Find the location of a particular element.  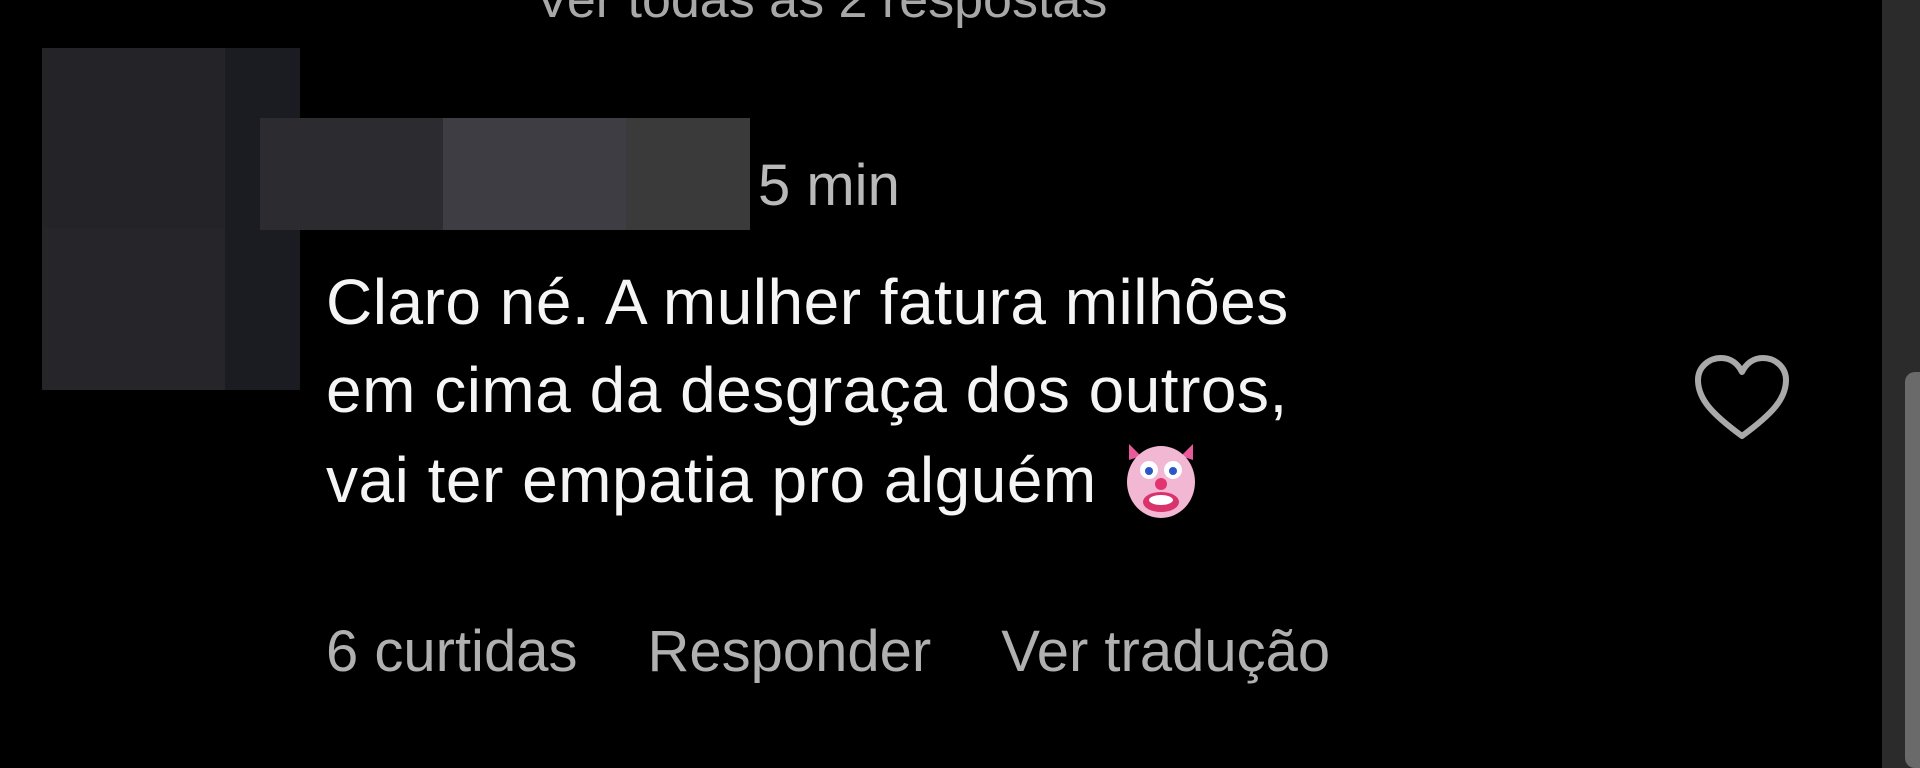

translate-button: Ver tradução is located at coordinates (1165, 651).